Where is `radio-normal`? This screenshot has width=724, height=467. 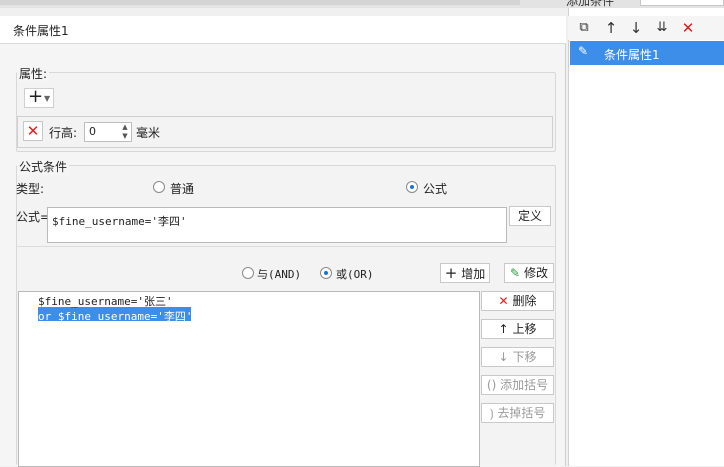
radio-normal is located at coordinates (159, 187).